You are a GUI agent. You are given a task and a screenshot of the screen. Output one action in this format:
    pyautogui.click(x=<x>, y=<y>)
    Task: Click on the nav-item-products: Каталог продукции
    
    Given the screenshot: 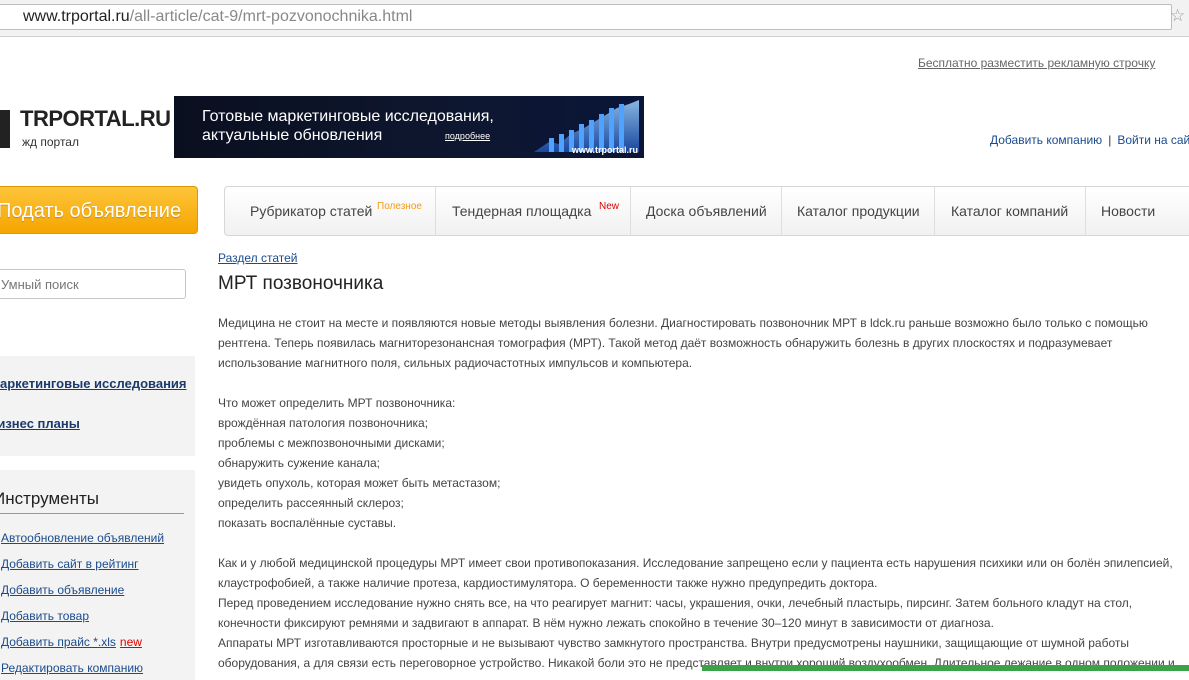 What is the action you would take?
    pyautogui.click(x=858, y=211)
    